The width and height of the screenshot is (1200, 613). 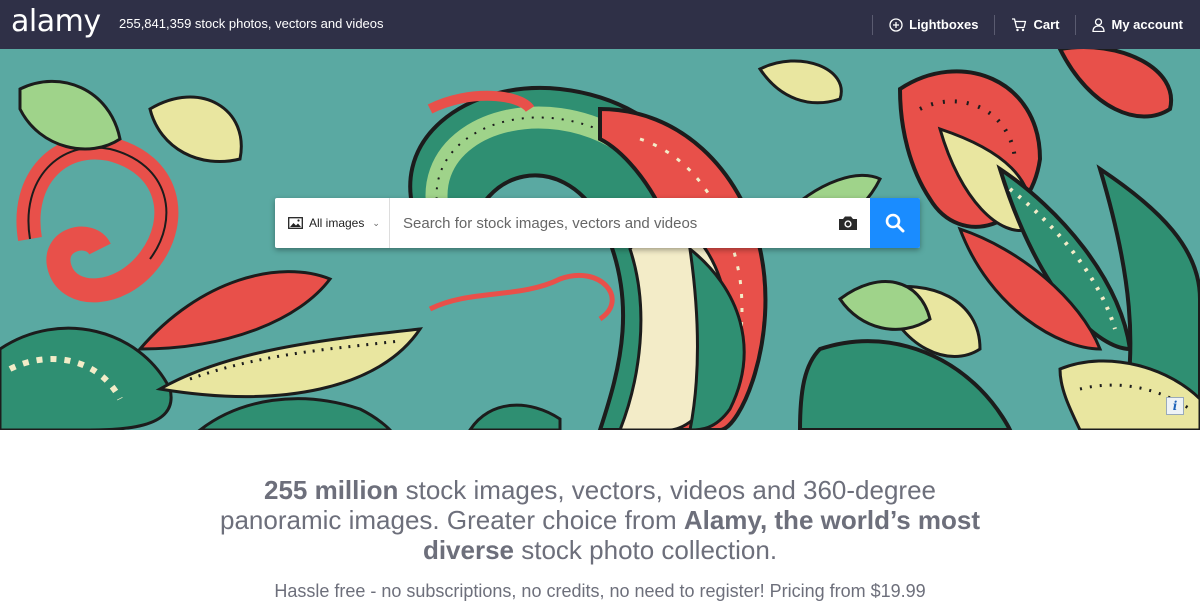 What do you see at coordinates (295, 223) in the screenshot?
I see `image-icon` at bounding box center [295, 223].